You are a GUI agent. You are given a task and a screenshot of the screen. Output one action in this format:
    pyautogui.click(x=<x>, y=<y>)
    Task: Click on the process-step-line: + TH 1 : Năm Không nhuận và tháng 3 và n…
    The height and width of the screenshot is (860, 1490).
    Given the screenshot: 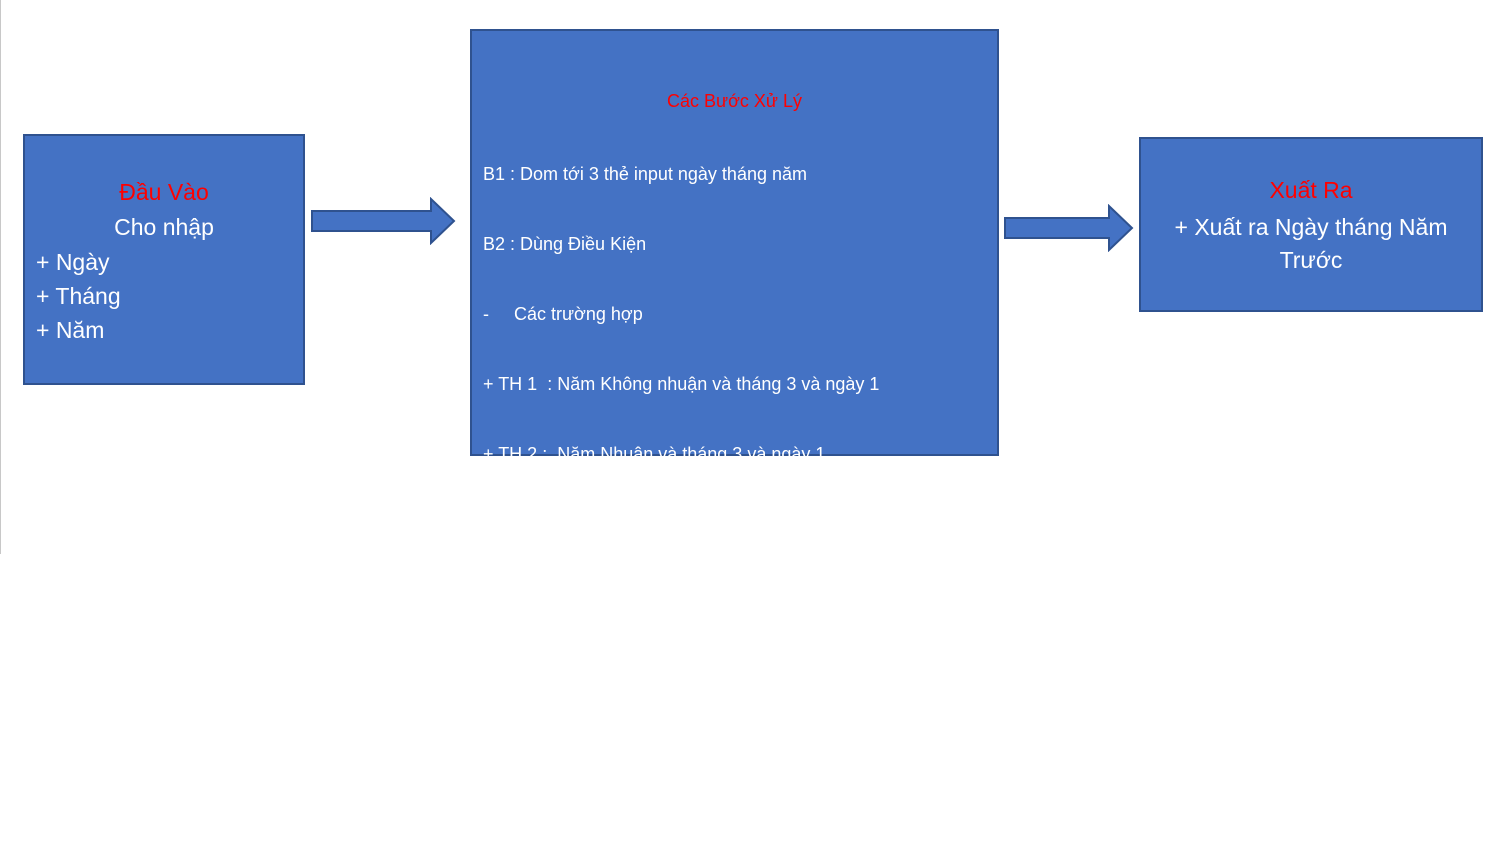 What is the action you would take?
    pyautogui.click(x=681, y=384)
    